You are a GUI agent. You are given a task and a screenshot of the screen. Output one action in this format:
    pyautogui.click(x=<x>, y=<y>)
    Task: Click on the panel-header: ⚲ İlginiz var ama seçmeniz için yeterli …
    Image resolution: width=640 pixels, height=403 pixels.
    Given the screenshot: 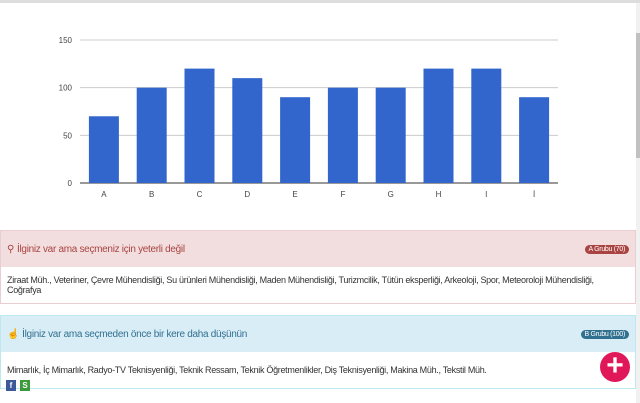 What is the action you would take?
    pyautogui.click(x=318, y=249)
    